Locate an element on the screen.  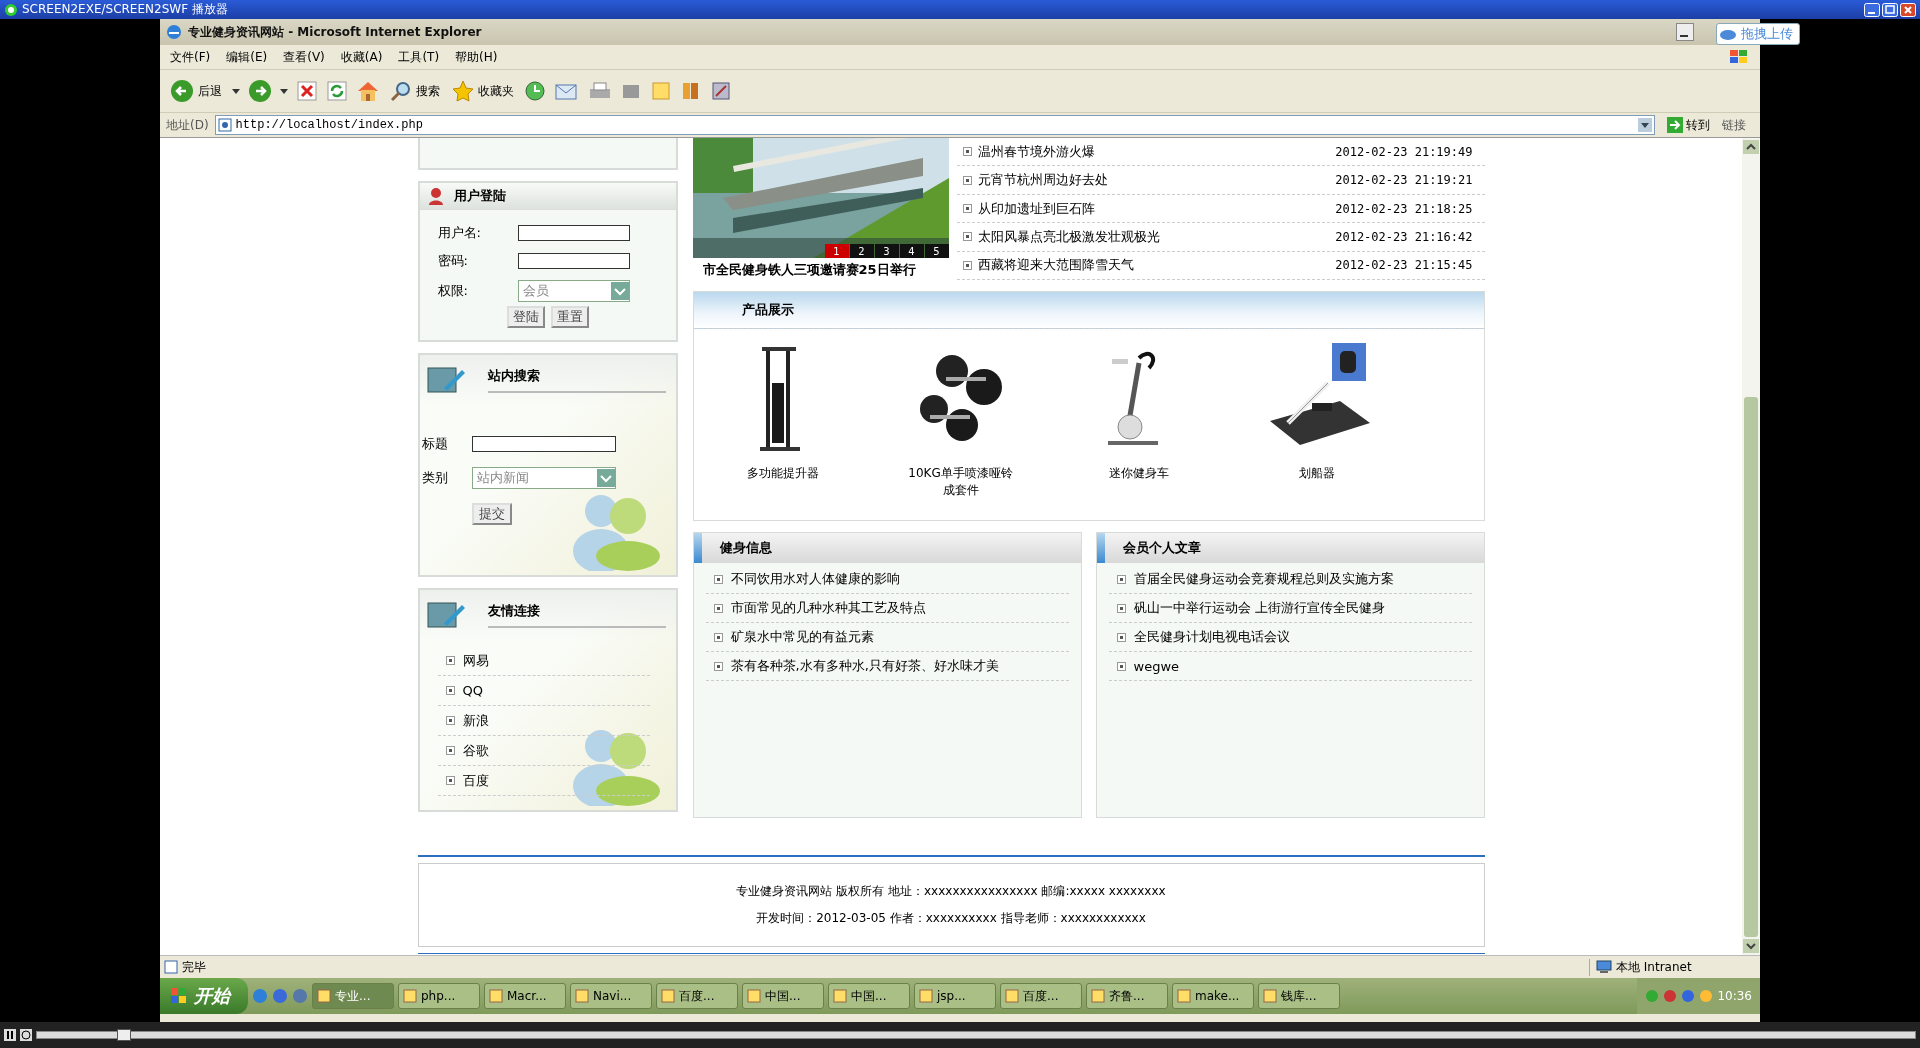
form-button: 登陆 is located at coordinates (525, 317).